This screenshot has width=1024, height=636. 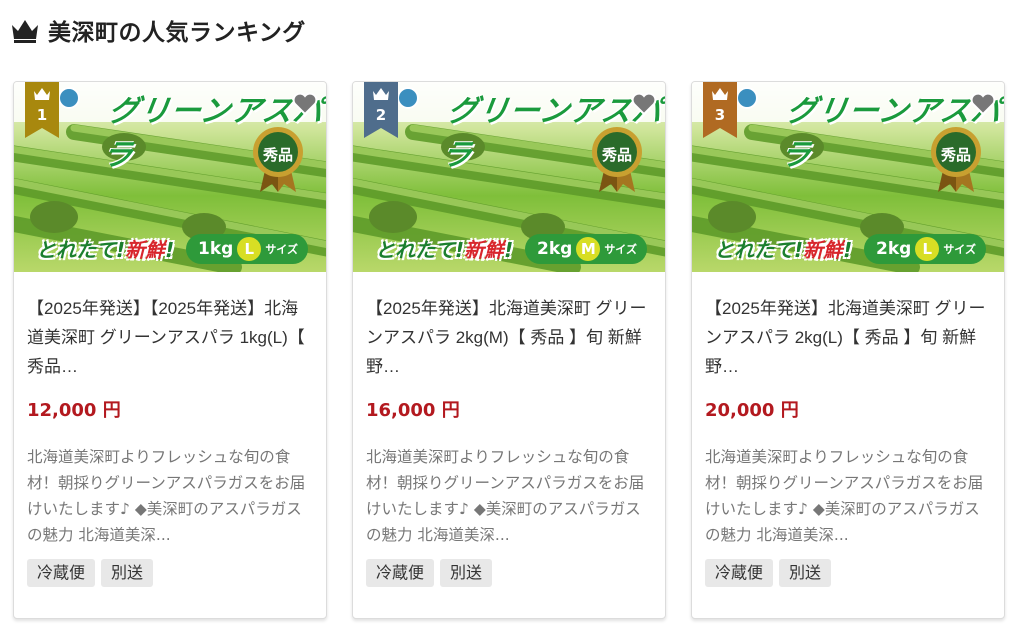 What do you see at coordinates (170, 177) in the screenshot?
I see `product-image: グリーンアスパラ 秀品 とれたて!新鮮! 1kg L サイズ 1` at bounding box center [170, 177].